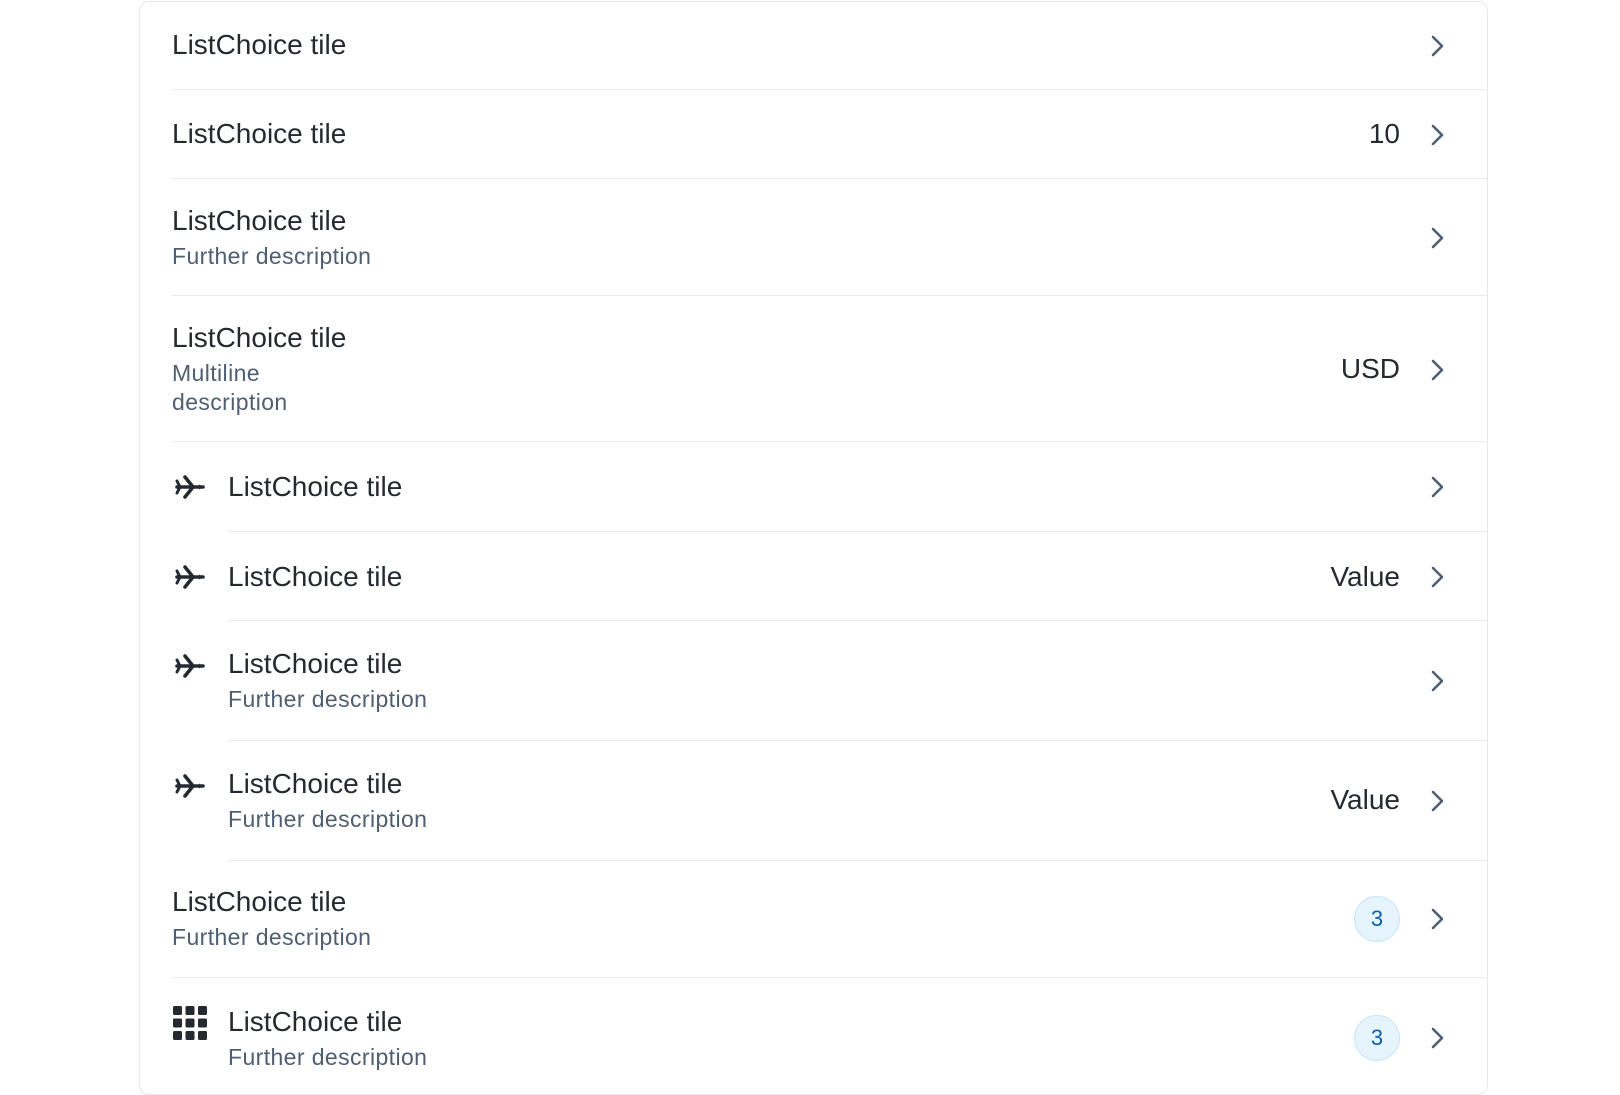 The image size is (1620, 1095). What do you see at coordinates (230, 402) in the screenshot?
I see `tile-description: description` at bounding box center [230, 402].